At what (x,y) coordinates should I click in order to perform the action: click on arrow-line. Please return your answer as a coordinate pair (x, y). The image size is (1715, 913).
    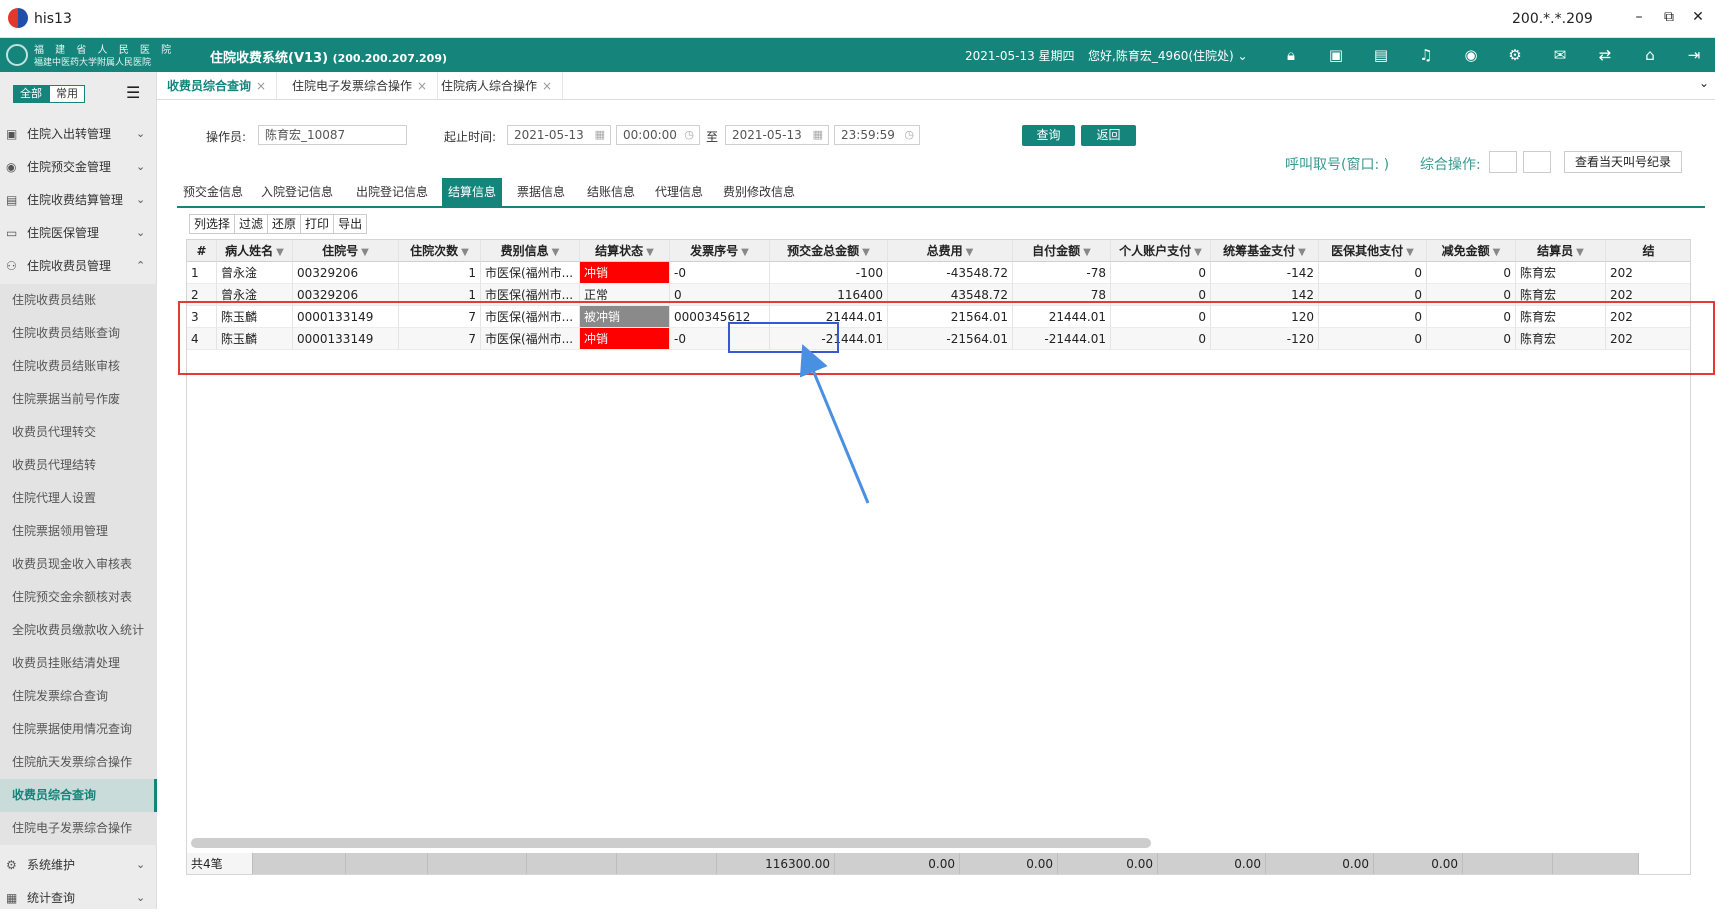
    Looking at the image, I should click on (834, 424).